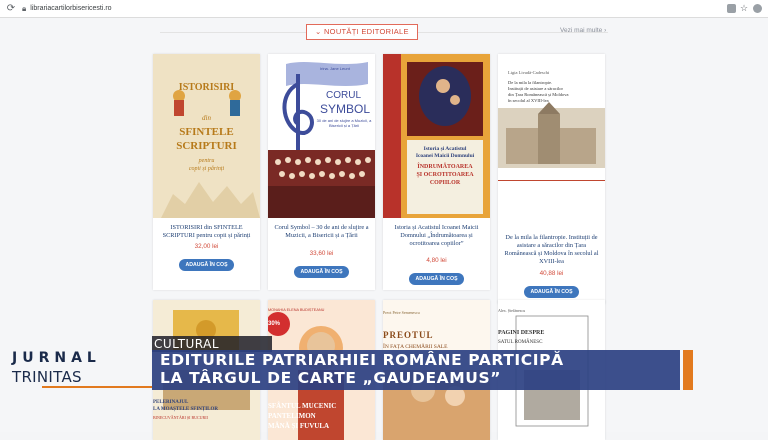 The image size is (768, 440). Describe the element at coordinates (401, 312) in the screenshot. I see `cover-author: Preot Petre Semenescu` at that location.